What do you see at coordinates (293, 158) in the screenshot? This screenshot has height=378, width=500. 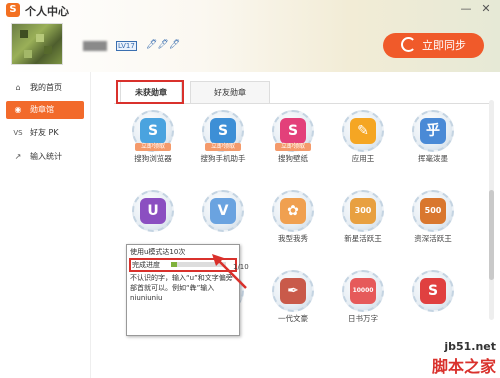 I see `medal-label: 搜狗壁纸` at bounding box center [293, 158].